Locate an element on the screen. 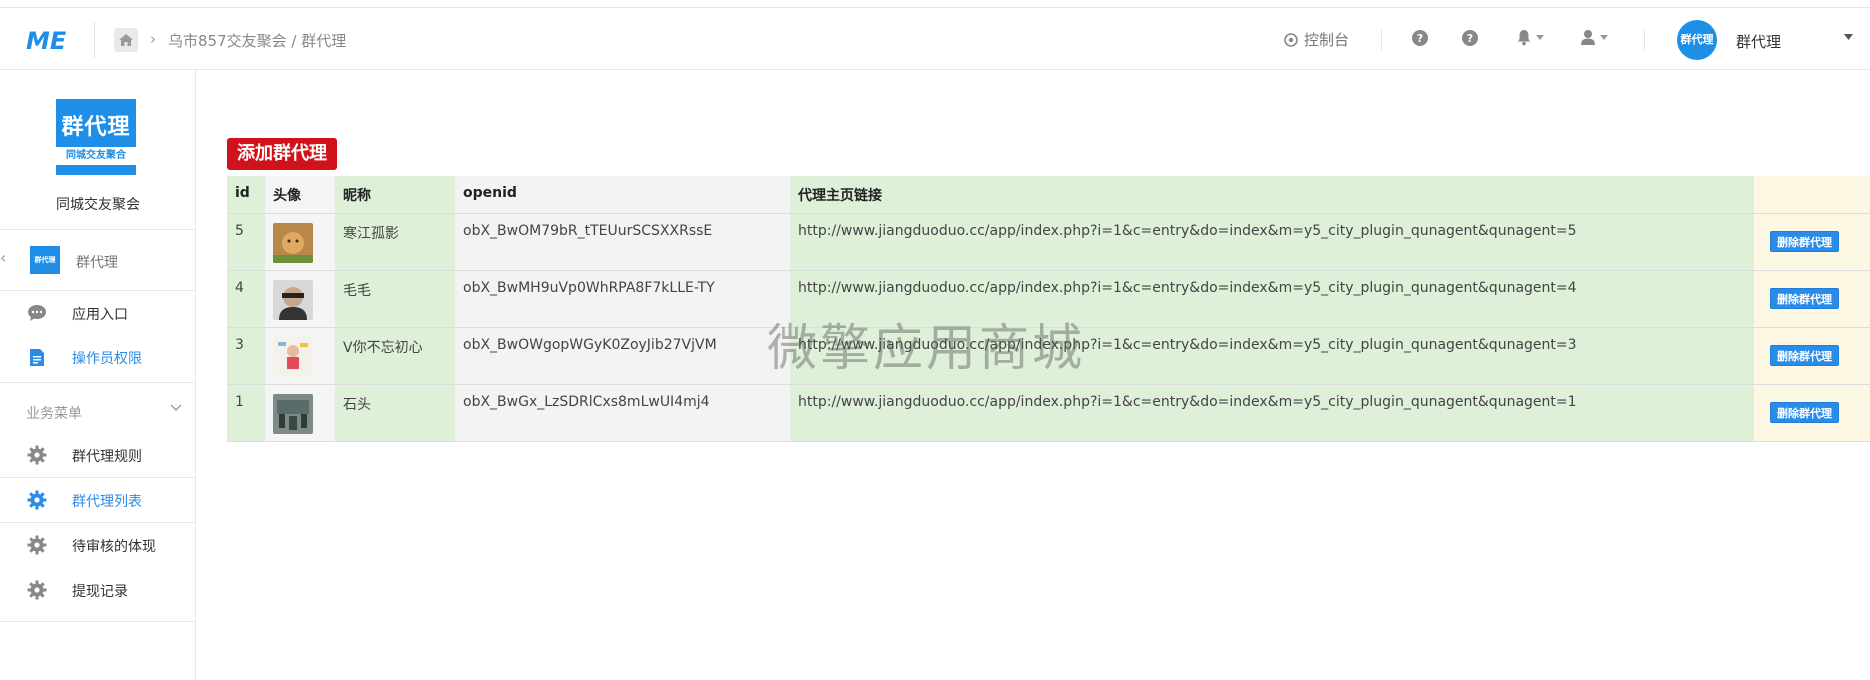 This screenshot has width=1870, height=680. current-module-name: 群代理 is located at coordinates (97, 262).